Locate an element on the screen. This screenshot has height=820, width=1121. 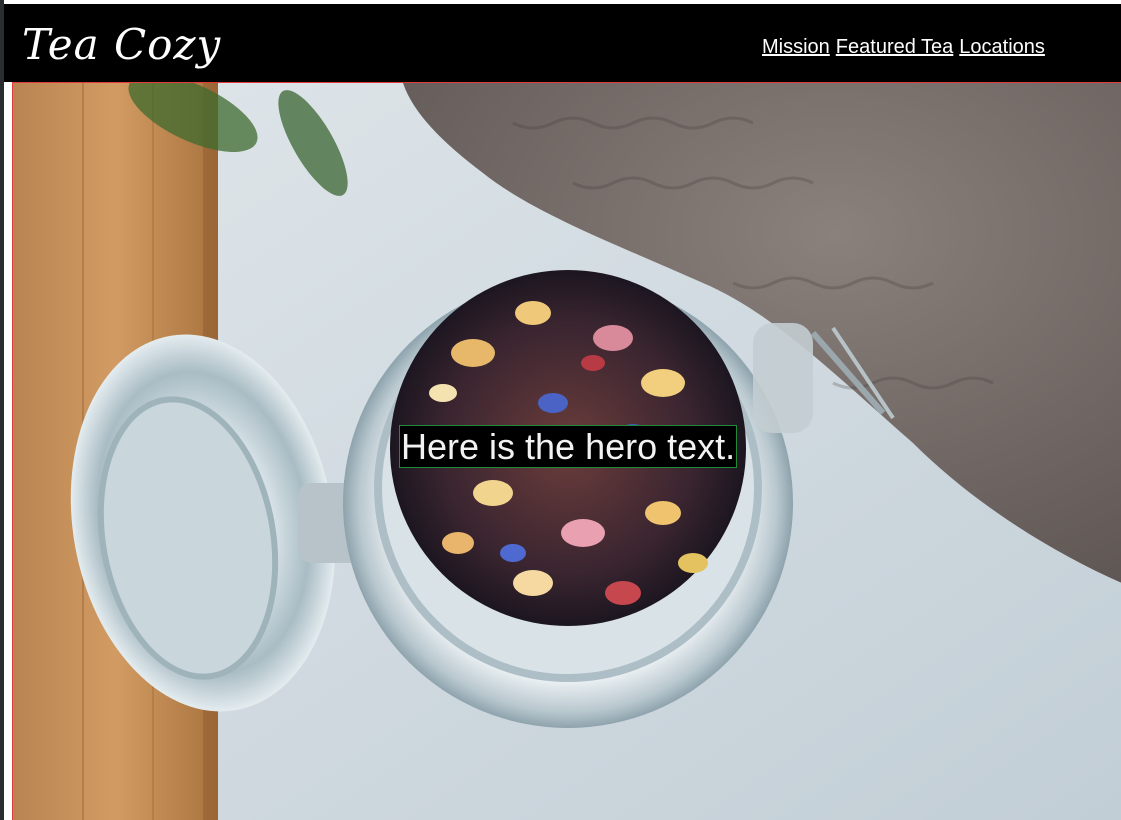
hero-text: Here is the hero text. is located at coordinates (568, 446).